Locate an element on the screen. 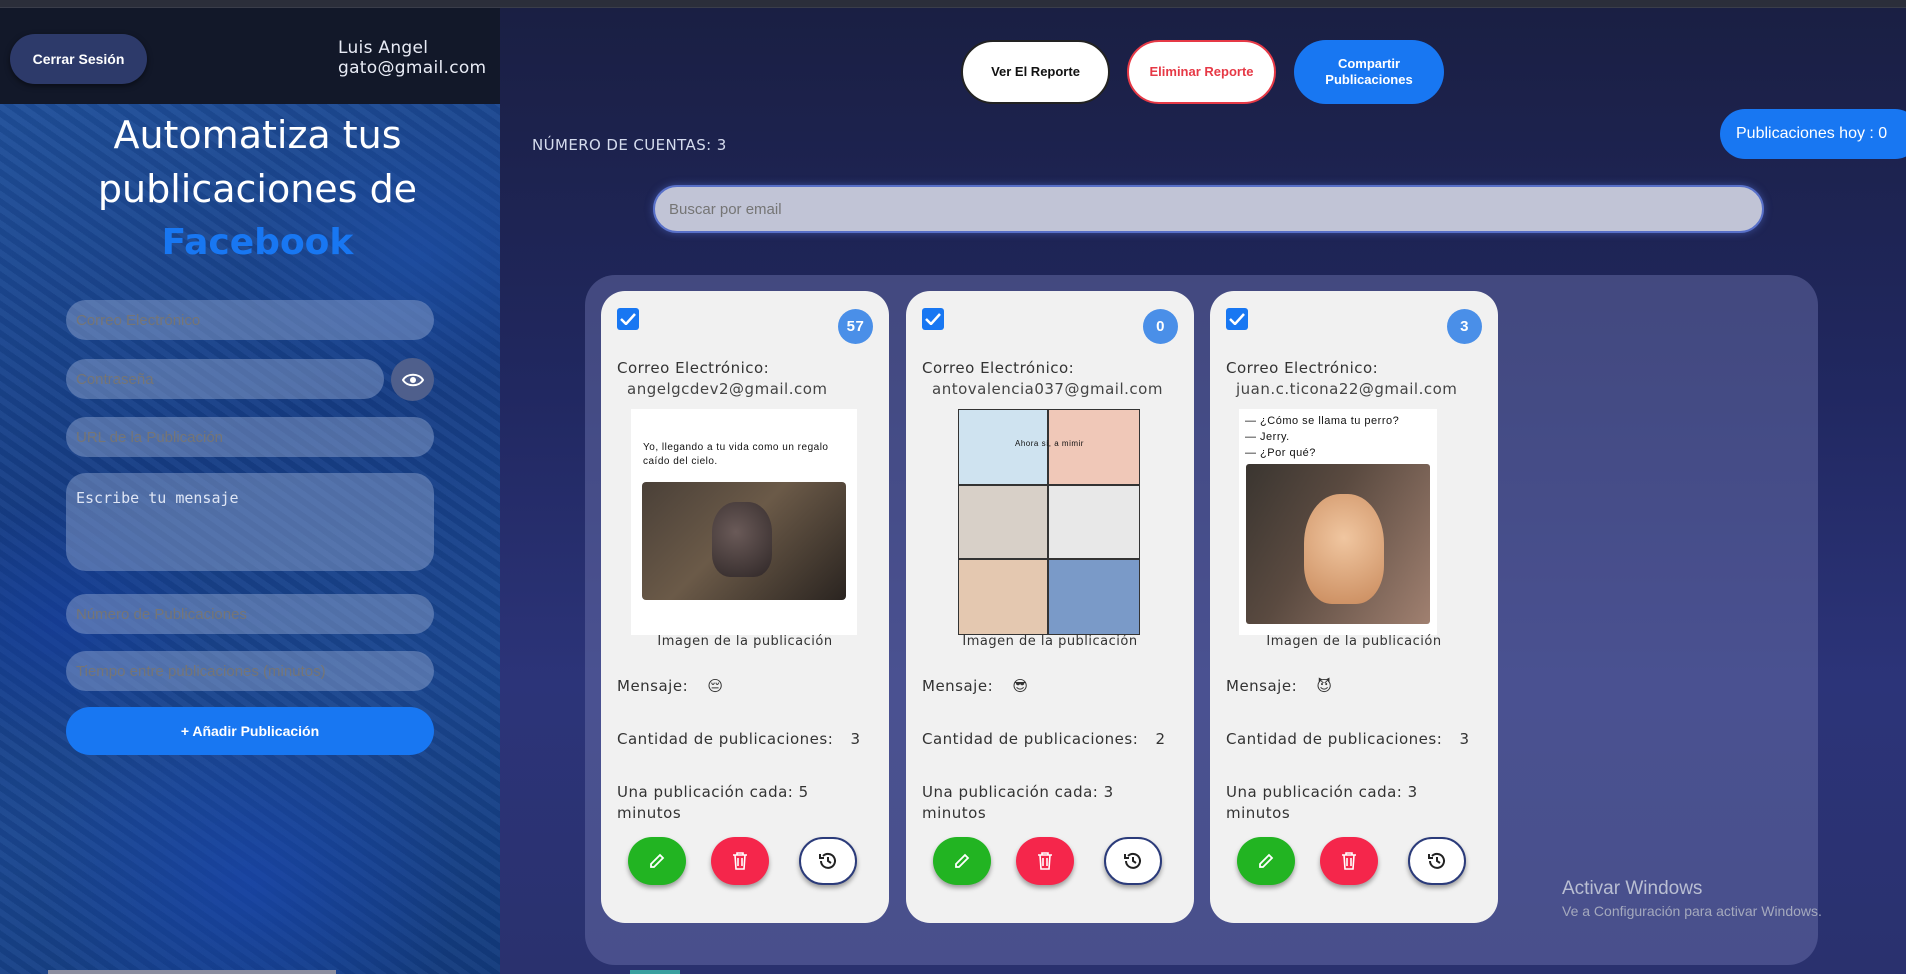 This screenshot has width=1906, height=974. message-emoji: 😎 is located at coordinates (1020, 686).